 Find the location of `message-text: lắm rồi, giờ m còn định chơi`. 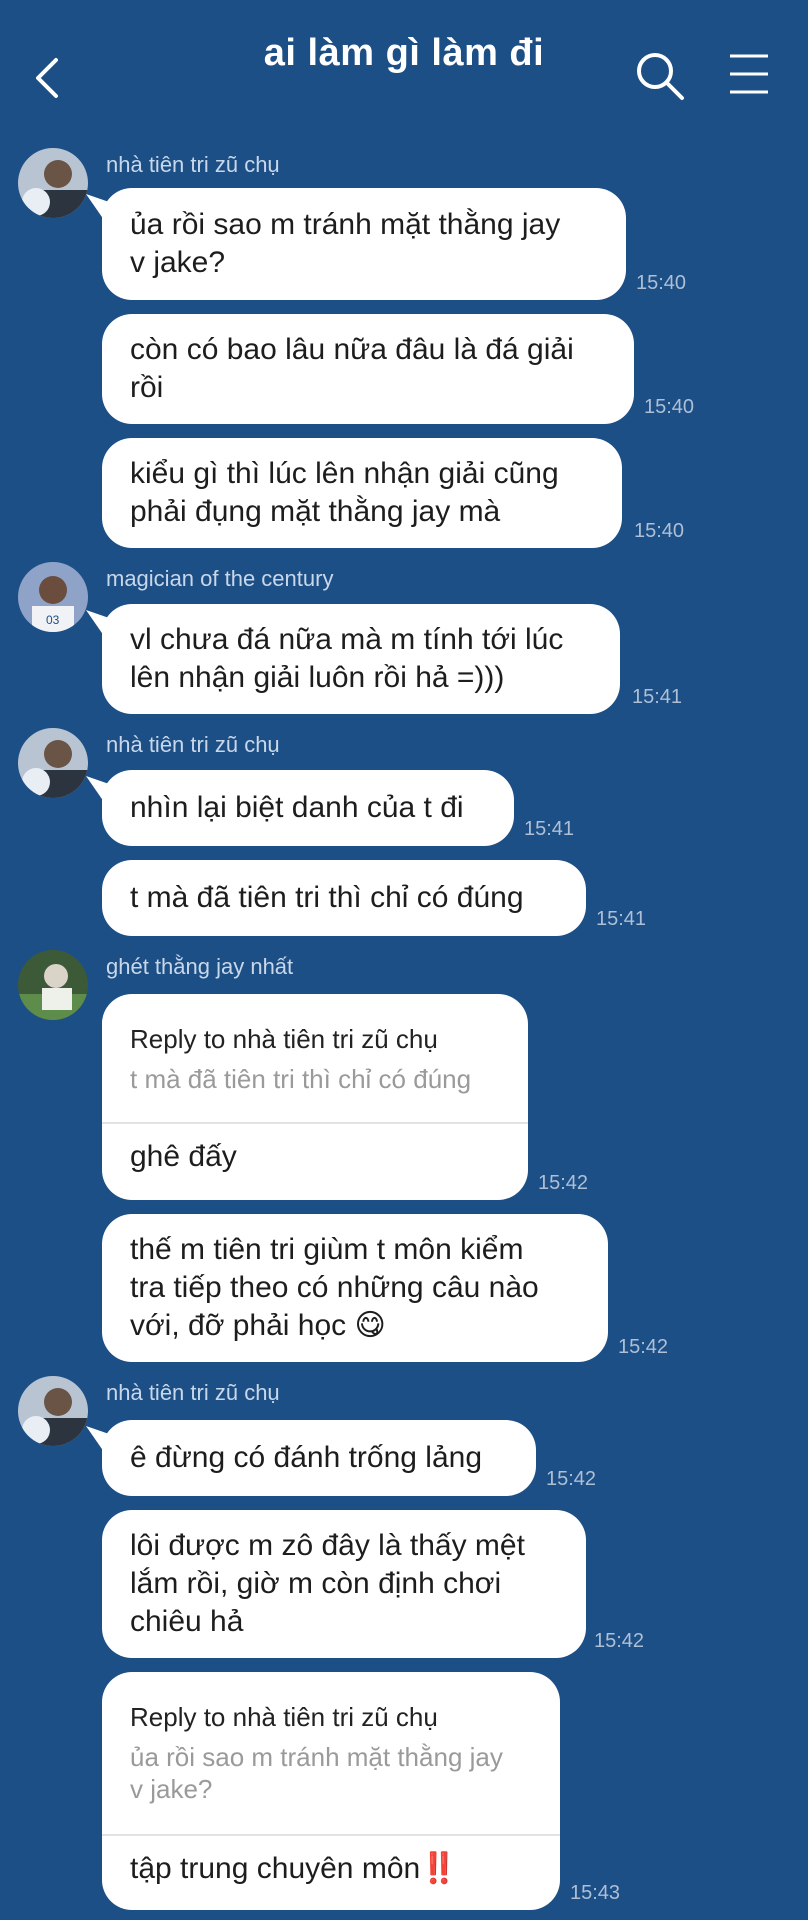

message-text: lắm rồi, giờ m còn định chơi is located at coordinates (316, 1583).